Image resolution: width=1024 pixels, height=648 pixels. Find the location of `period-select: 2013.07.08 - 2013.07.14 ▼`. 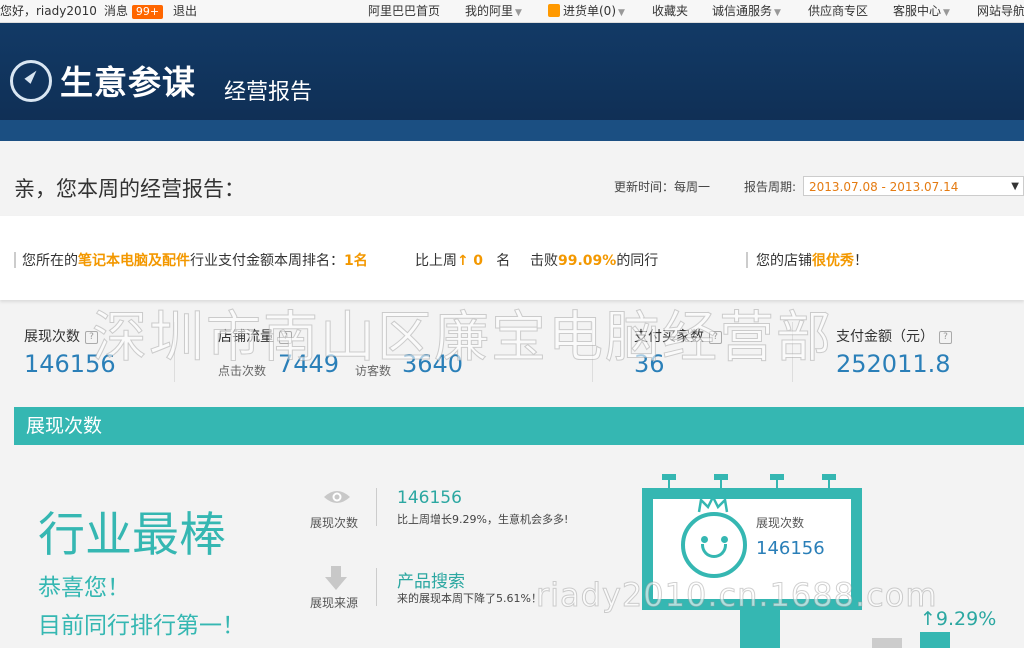

period-select: 2013.07.08 - 2013.07.14 ▼ is located at coordinates (913, 186).